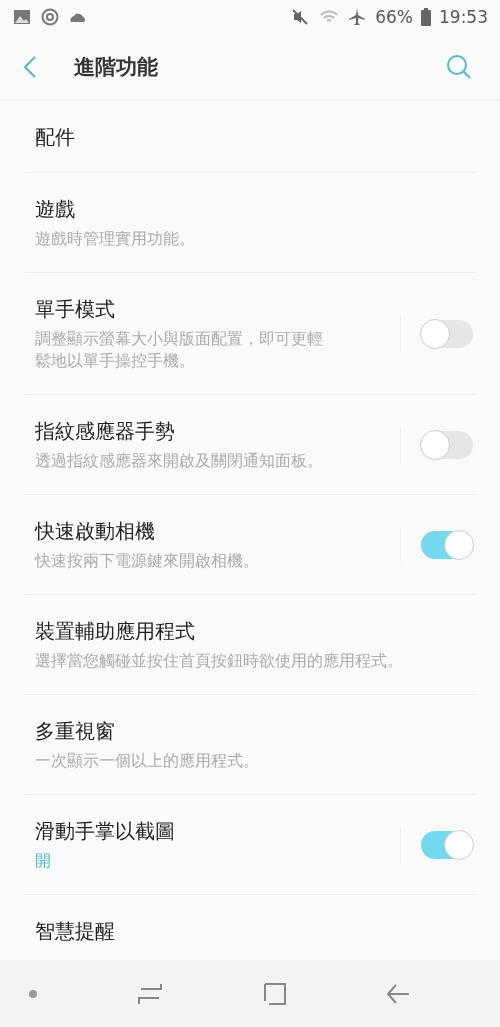 The width and height of the screenshot is (500, 1027). Describe the element at coordinates (95, 531) in the screenshot. I see `item-title: 快速啟動相機` at that location.